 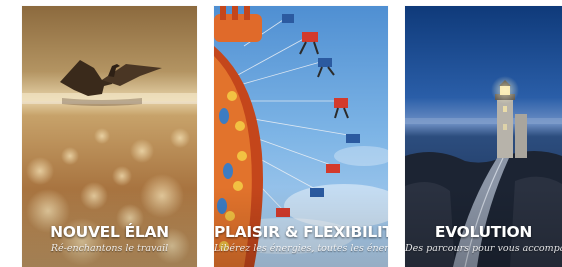 What do you see at coordinates (483, 248) in the screenshot?
I see `card-subtitle: Des parcours pour vous accompagner` at bounding box center [483, 248].